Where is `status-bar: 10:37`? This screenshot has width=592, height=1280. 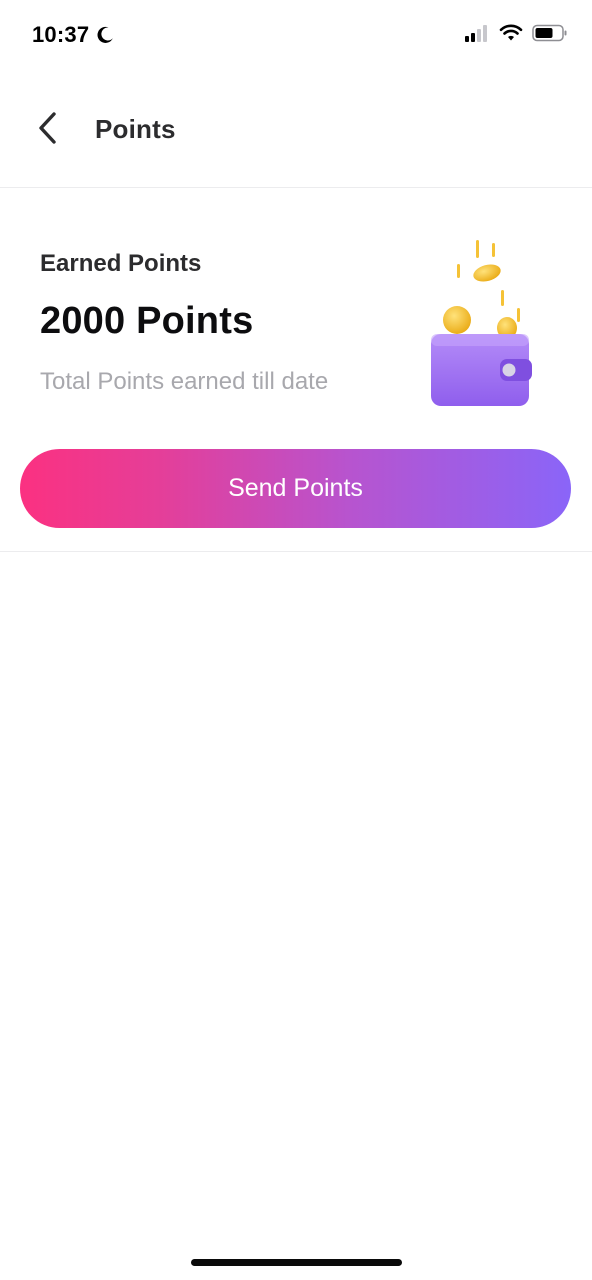
status-bar: 10:37 is located at coordinates (296, 36).